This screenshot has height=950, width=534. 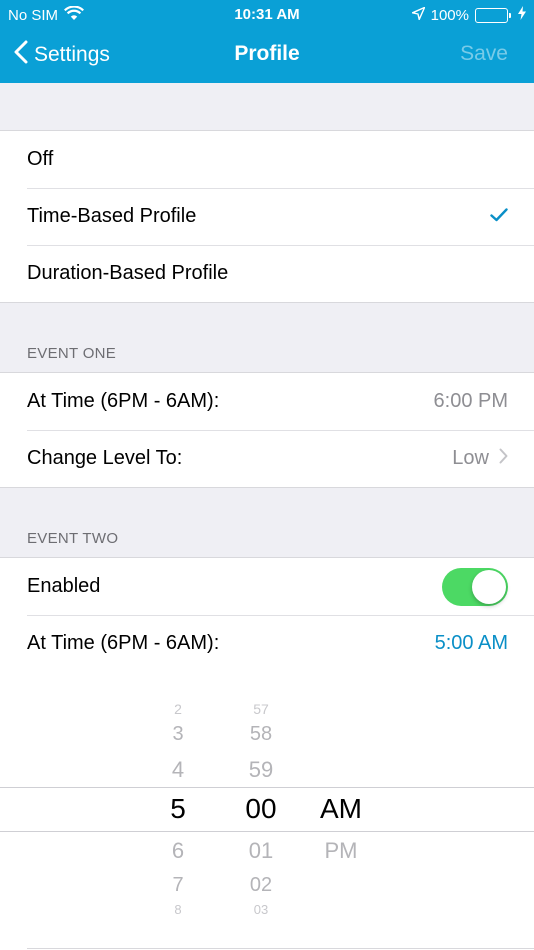 What do you see at coordinates (267, 458) in the screenshot?
I see `change-level-row: Change Level To: Low` at bounding box center [267, 458].